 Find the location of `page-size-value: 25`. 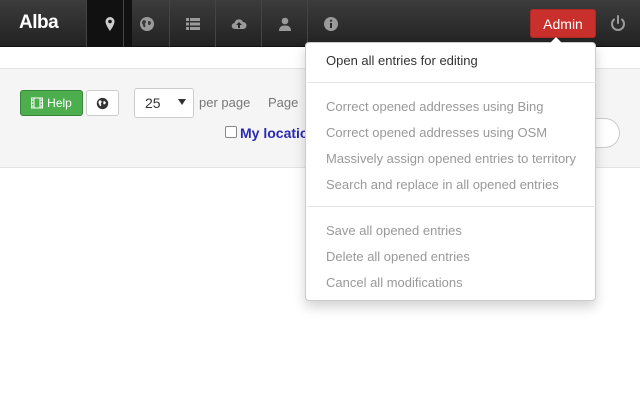

page-size-value: 25 is located at coordinates (153, 103).